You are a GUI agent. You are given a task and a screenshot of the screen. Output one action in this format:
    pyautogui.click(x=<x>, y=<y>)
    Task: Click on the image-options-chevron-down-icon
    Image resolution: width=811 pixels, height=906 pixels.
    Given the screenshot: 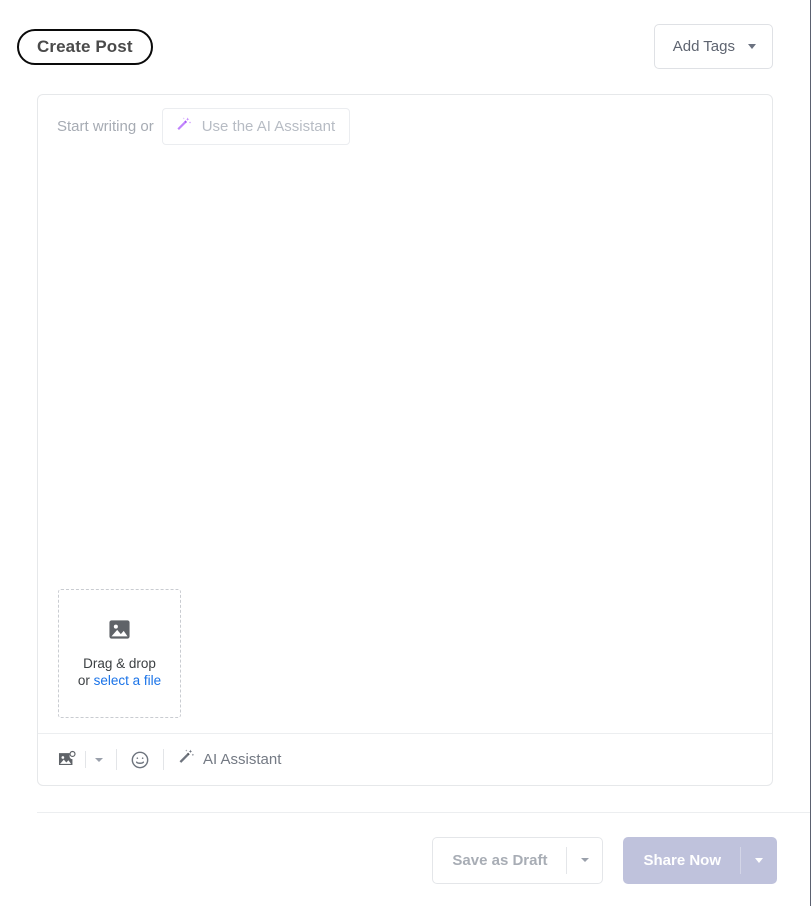 What is the action you would take?
    pyautogui.click(x=99, y=759)
    